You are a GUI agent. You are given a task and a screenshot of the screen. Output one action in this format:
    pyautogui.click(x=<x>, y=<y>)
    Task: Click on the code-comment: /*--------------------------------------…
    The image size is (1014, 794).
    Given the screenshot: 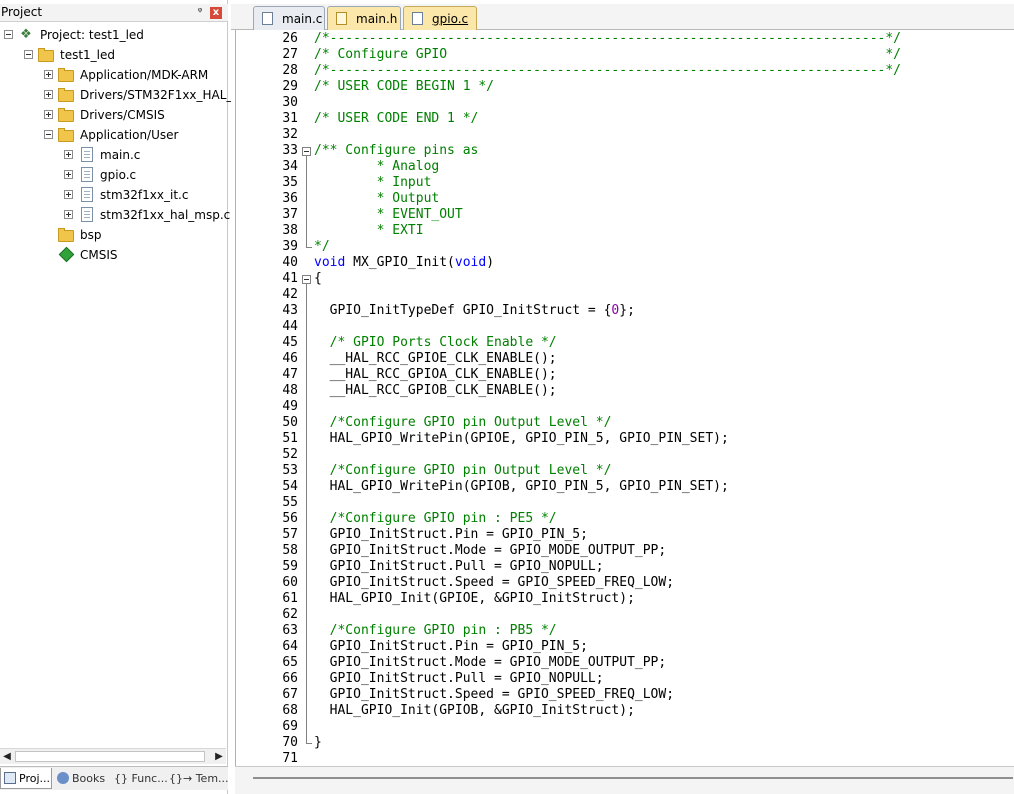 What is the action you would take?
    pyautogui.click(x=607, y=70)
    